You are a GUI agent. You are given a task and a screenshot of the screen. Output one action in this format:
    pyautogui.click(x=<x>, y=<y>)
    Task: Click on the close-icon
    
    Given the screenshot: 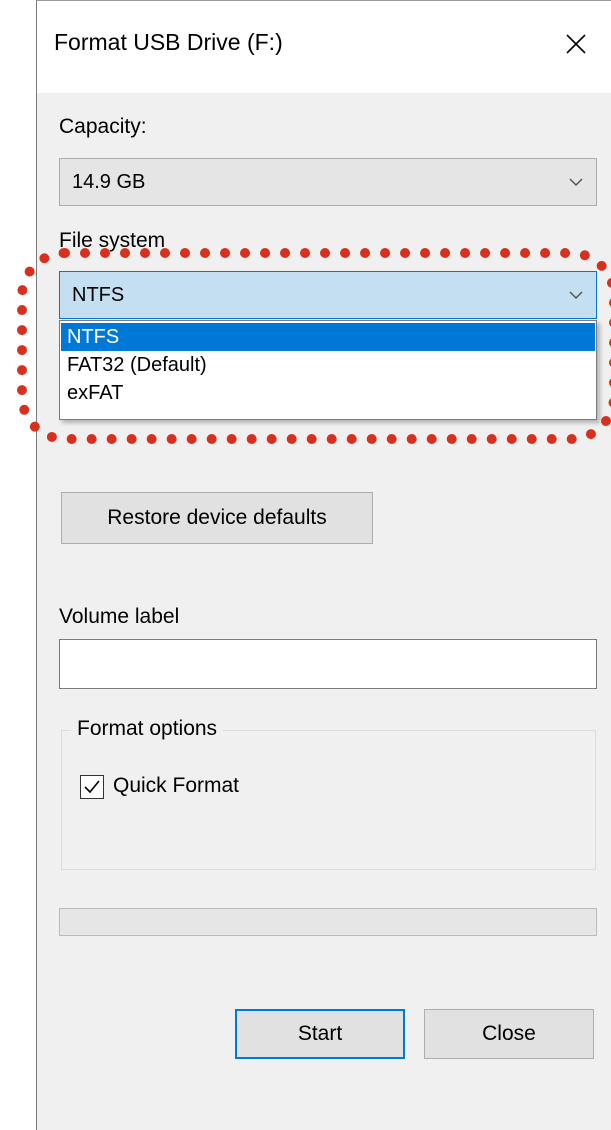 What is the action you would take?
    pyautogui.click(x=576, y=44)
    